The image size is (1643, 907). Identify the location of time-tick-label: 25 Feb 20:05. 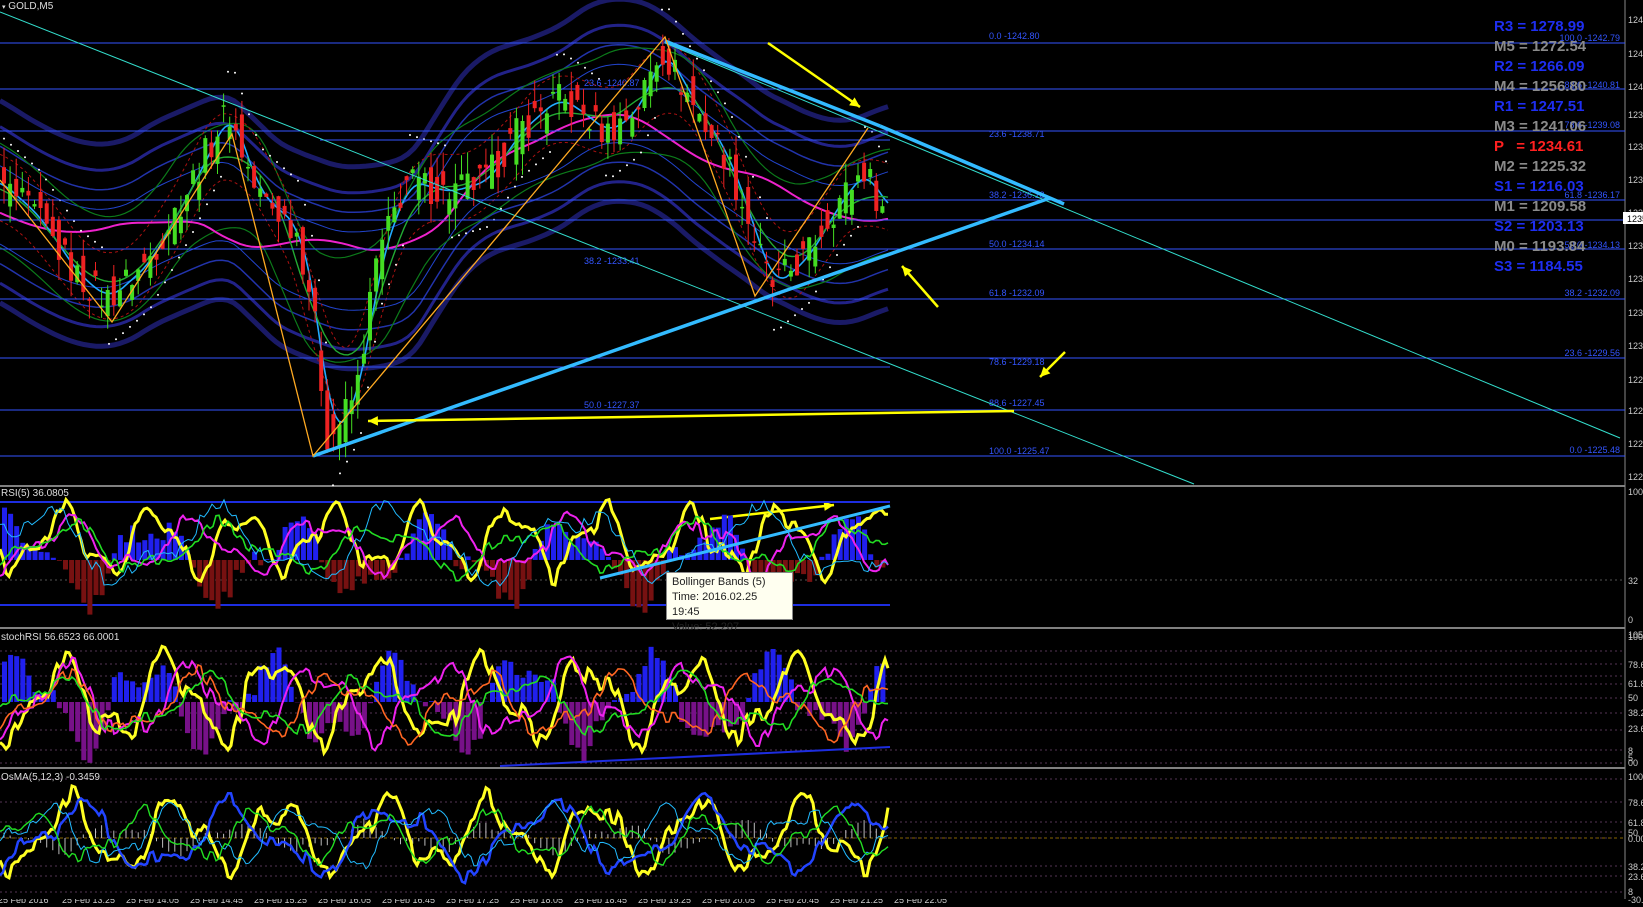
(729, 902).